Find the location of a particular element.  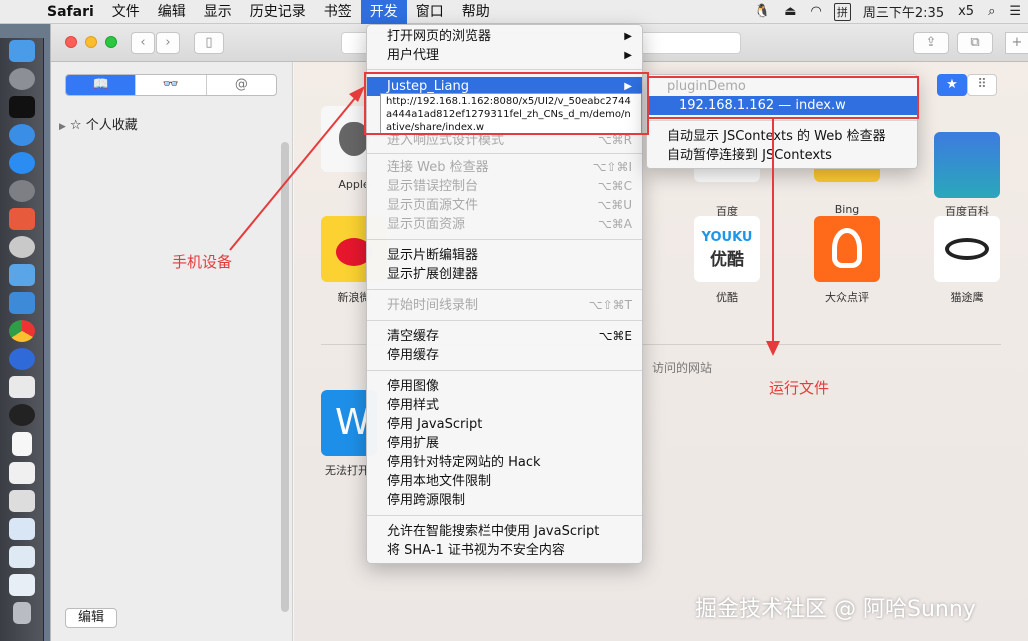

eject-icon: ⏏ is located at coordinates (790, 11).